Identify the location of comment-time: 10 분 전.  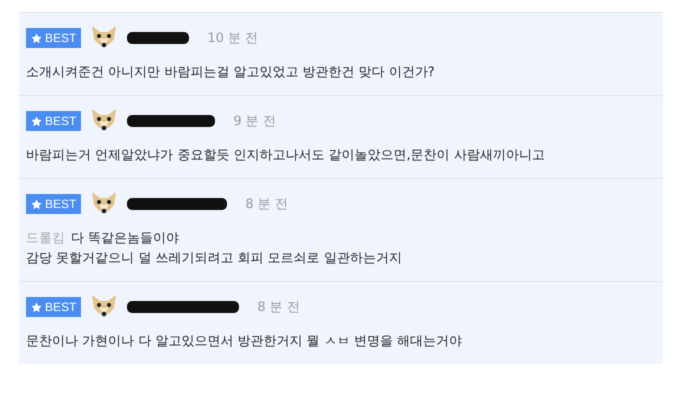
(232, 38).